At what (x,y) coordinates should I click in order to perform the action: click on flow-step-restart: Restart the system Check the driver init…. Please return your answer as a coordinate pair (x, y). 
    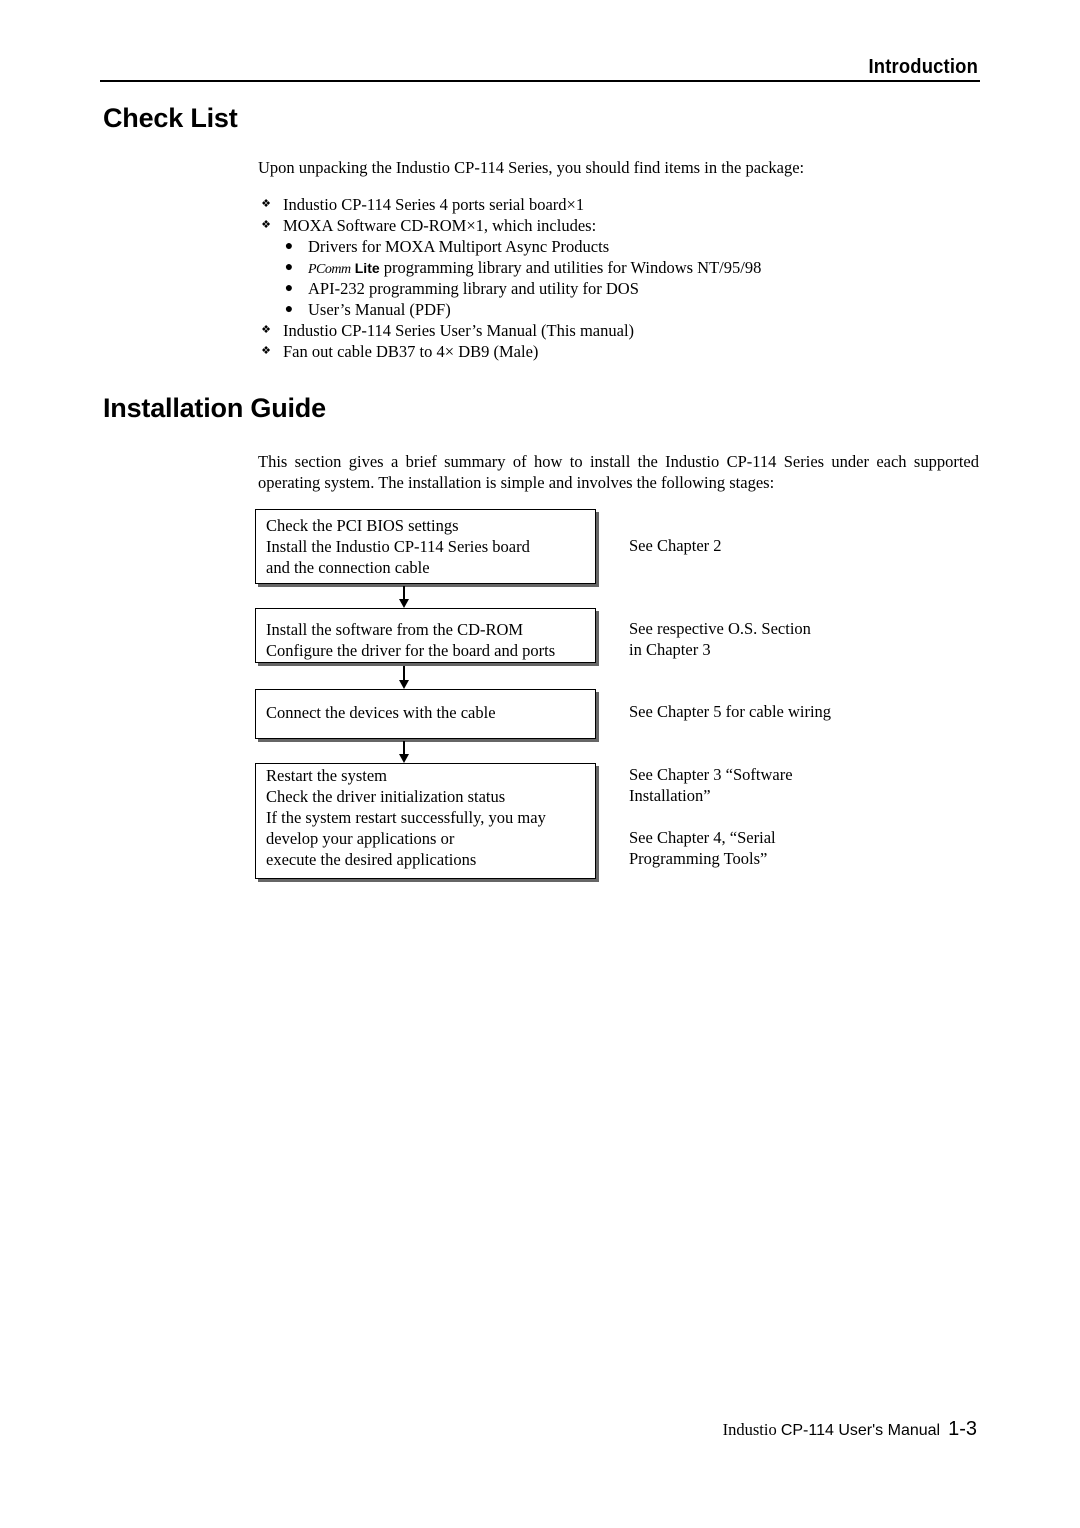
    Looking at the image, I should click on (425, 821).